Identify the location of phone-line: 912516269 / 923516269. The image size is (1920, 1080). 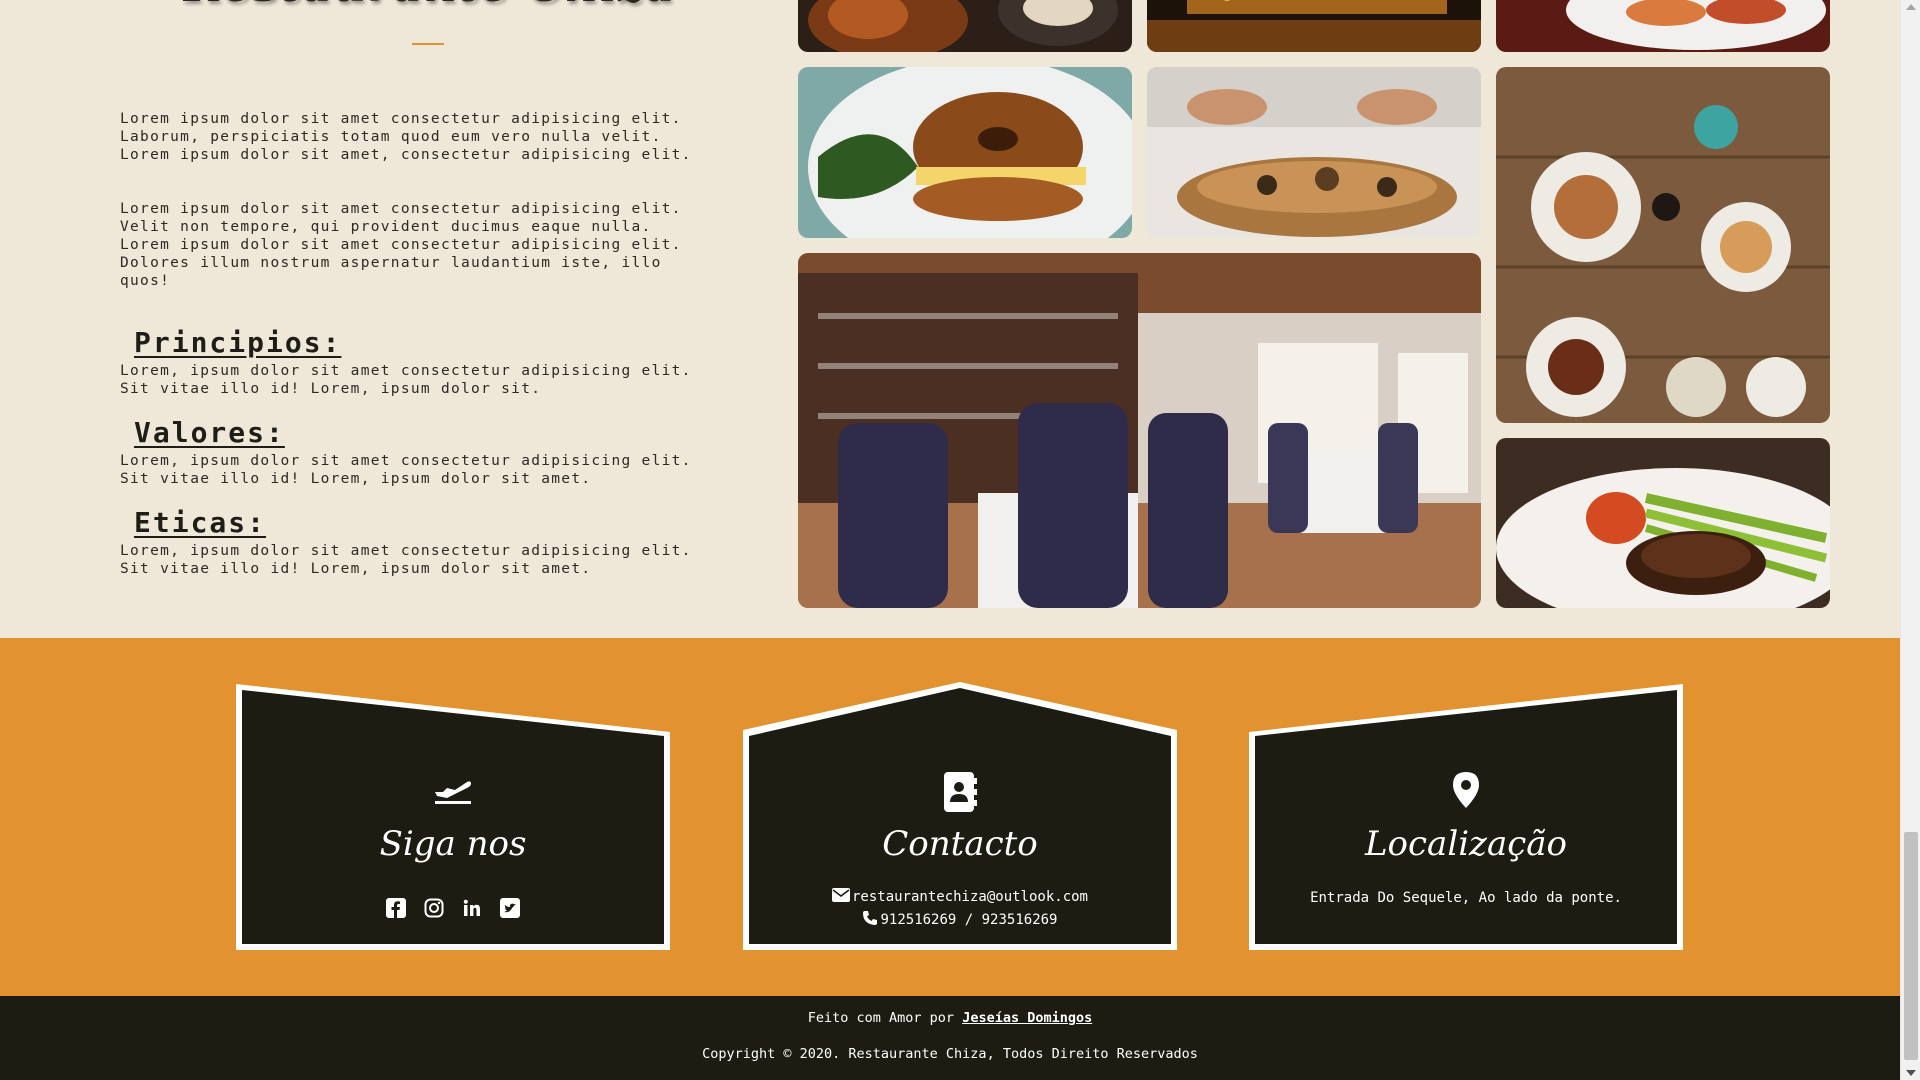
(960, 920).